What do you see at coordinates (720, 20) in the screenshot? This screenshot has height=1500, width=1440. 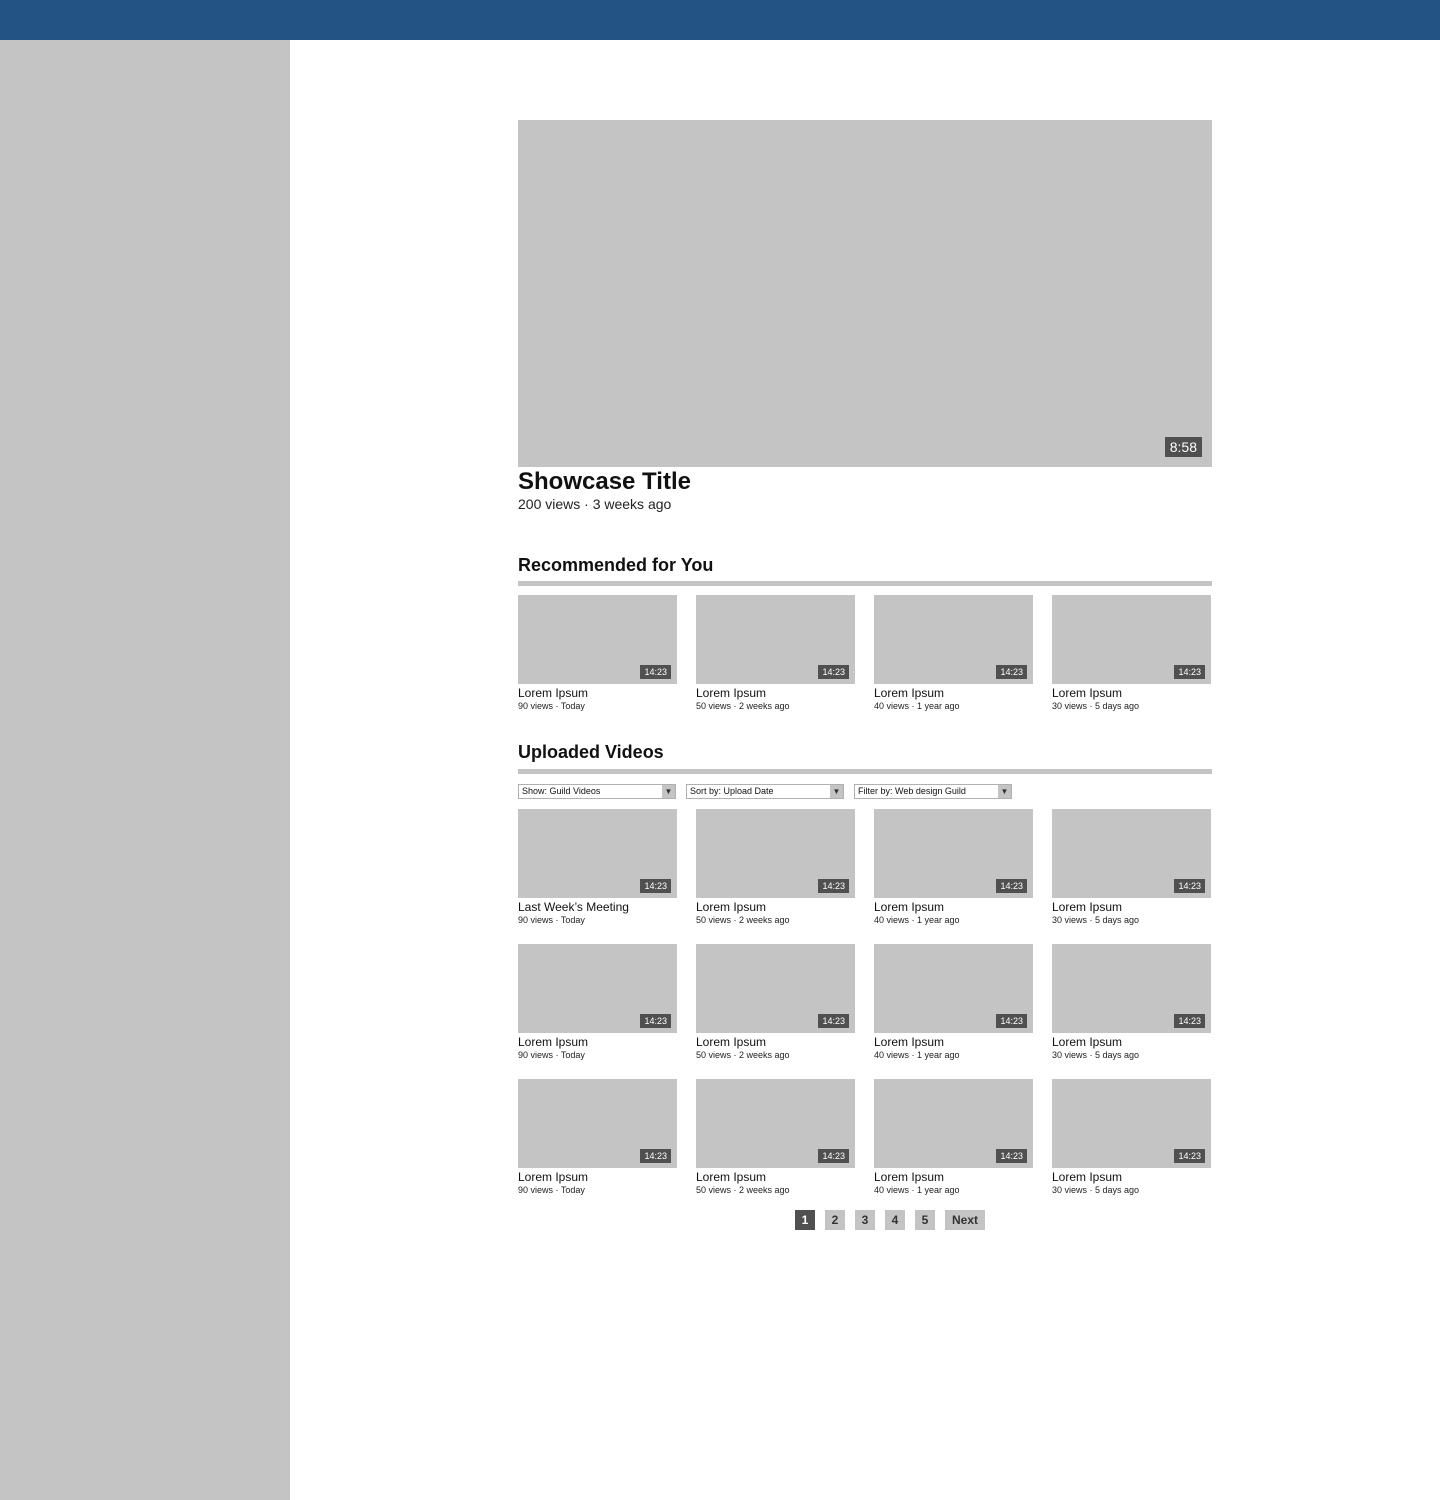 I see `top-bar` at bounding box center [720, 20].